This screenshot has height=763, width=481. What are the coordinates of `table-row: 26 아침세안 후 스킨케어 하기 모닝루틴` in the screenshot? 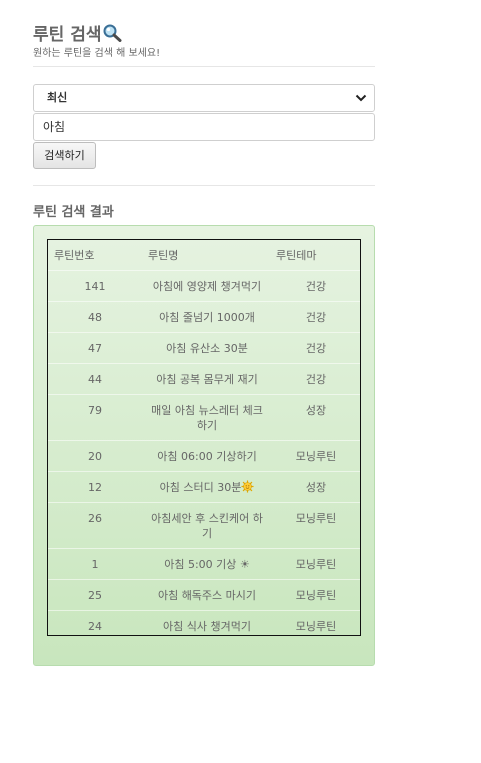 It's located at (204, 524).